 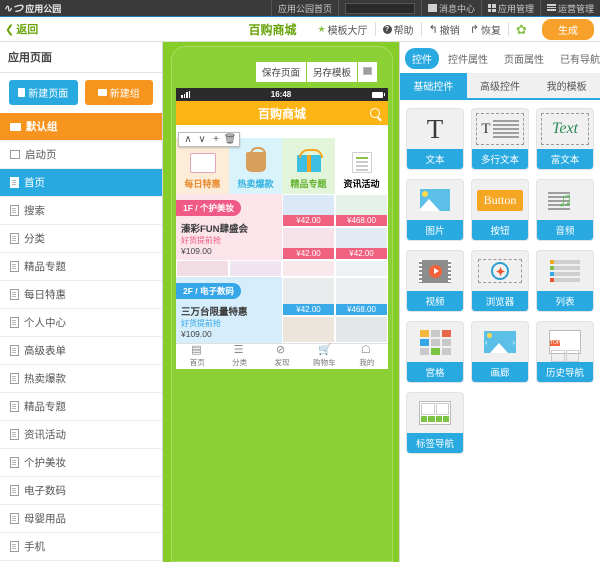 I want to click on tabbar-item-home: ▤ 首页, so click(x=197, y=356).